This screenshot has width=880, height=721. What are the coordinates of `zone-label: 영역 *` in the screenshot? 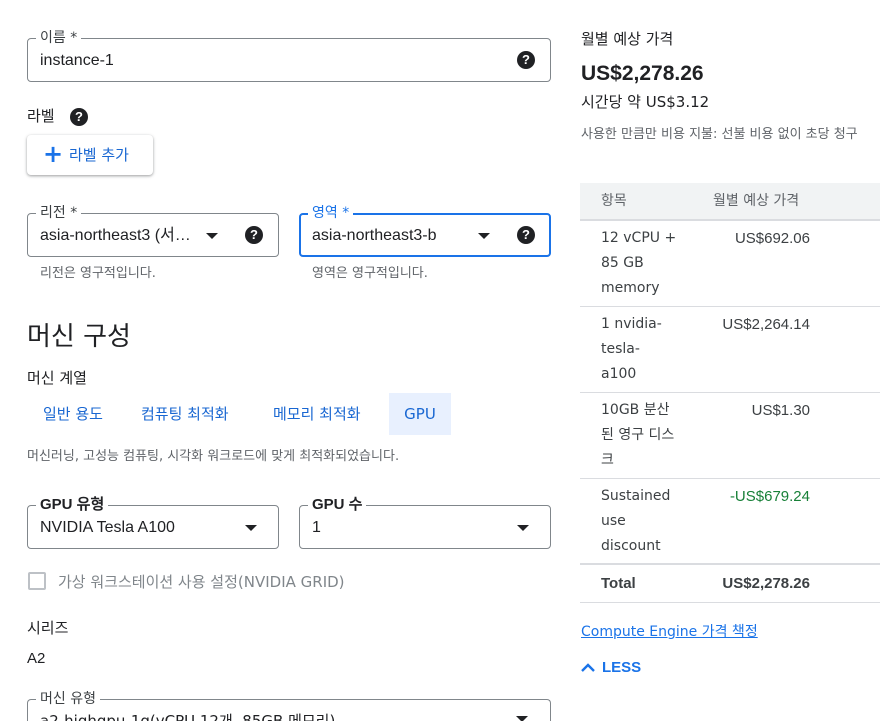 It's located at (331, 213).